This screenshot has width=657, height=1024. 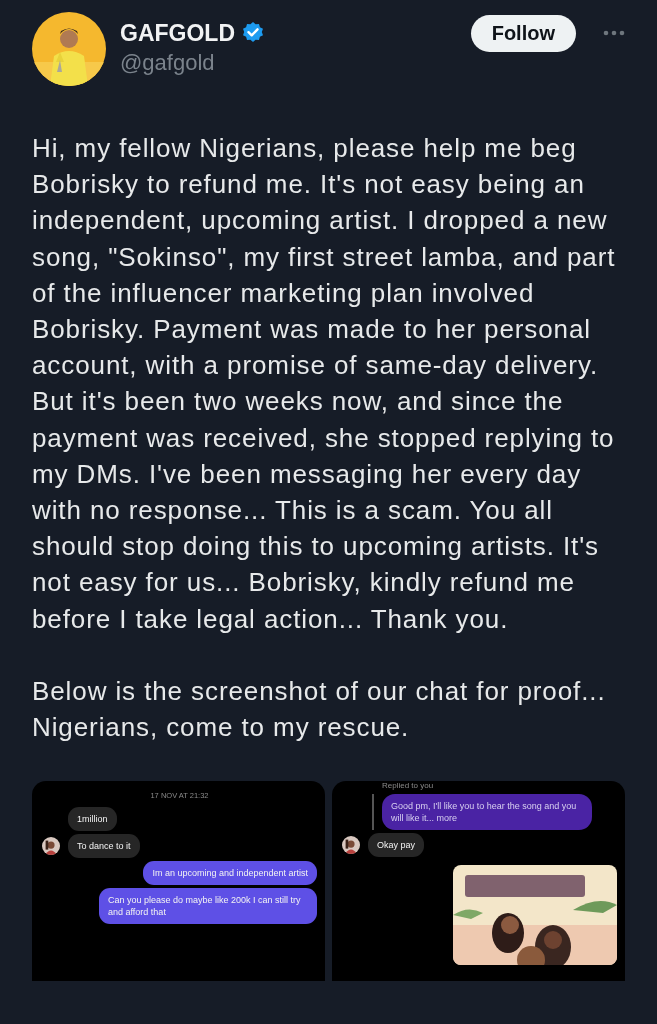 What do you see at coordinates (319, 709) in the screenshot?
I see `post-text: Below is the screenshot of our chat for proof... Nigerians, come to my rescue.` at bounding box center [319, 709].